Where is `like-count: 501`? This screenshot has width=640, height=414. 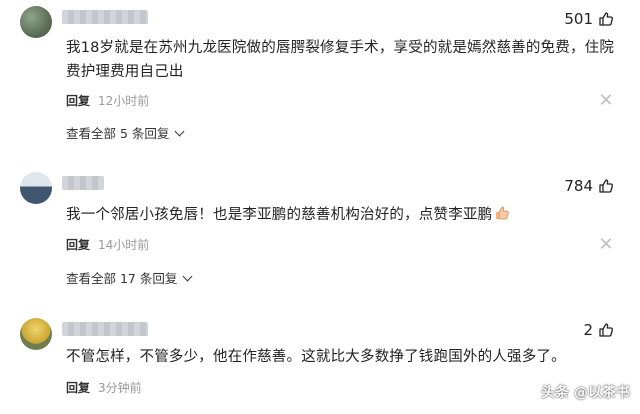 like-count: 501 is located at coordinates (578, 19).